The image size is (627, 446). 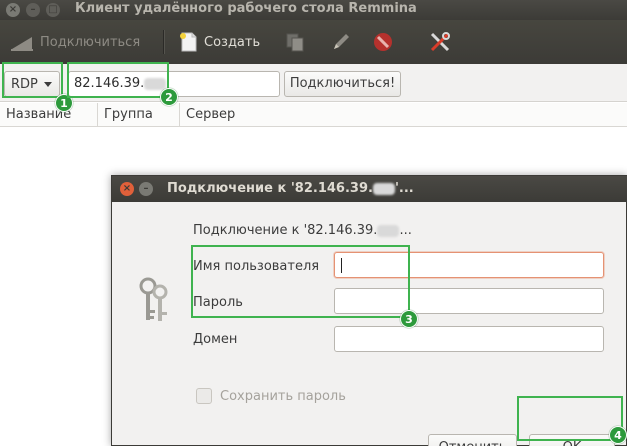 What do you see at coordinates (570, 418) in the screenshot?
I see `highlight-ok` at bounding box center [570, 418].